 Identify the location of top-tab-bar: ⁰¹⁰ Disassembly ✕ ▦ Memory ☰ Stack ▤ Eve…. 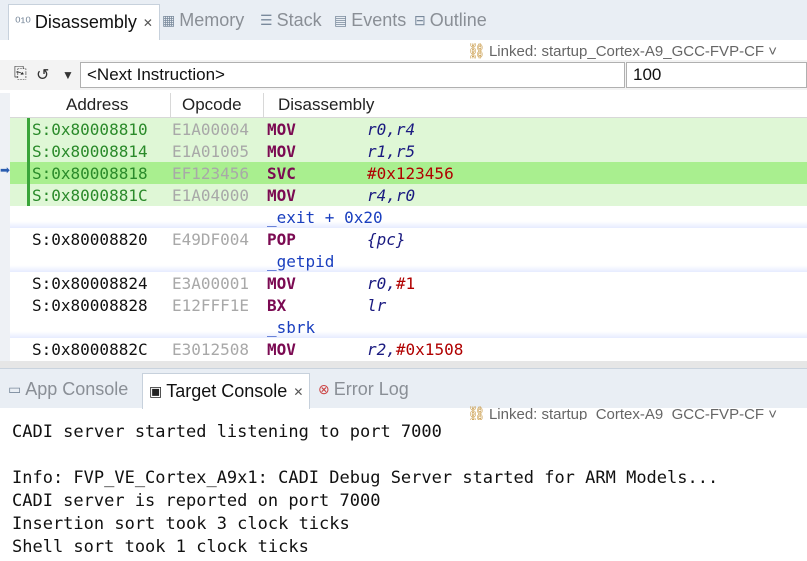
(403, 20).